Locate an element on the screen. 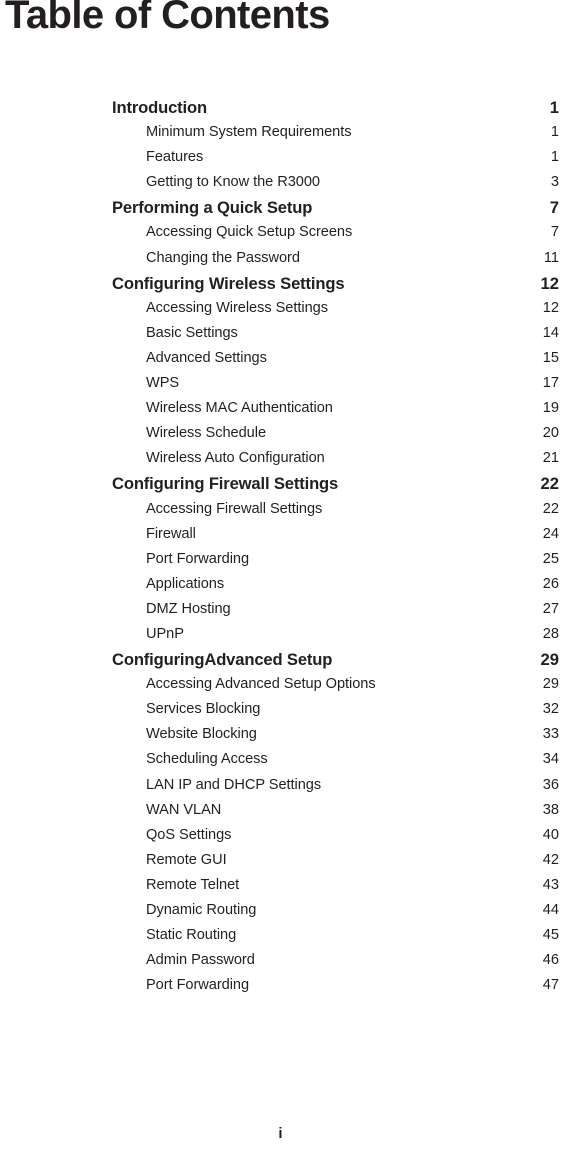 The width and height of the screenshot is (561, 1149). toc-entry-row: Accessing Quick Setup Screens 7 is located at coordinates (280, 232).